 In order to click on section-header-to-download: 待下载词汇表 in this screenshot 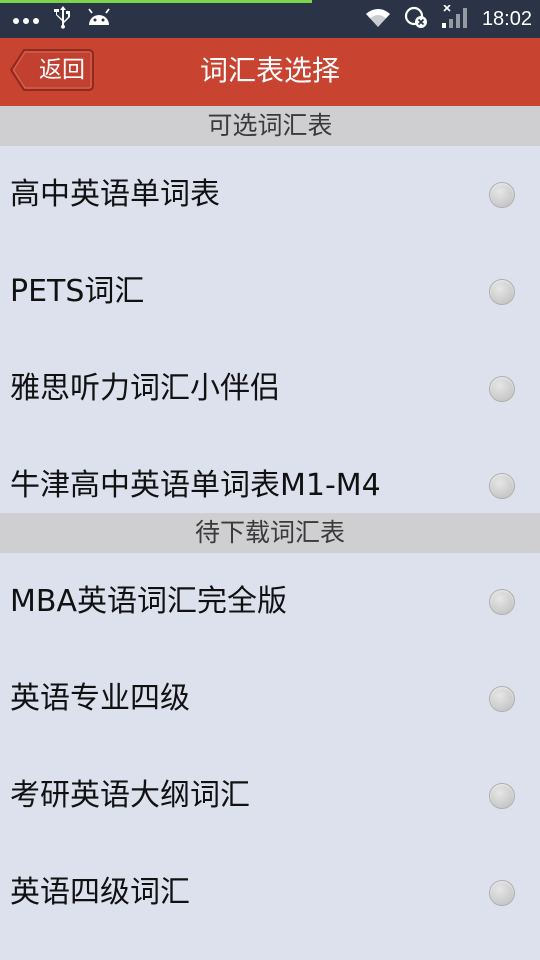, I will do `click(270, 533)`.